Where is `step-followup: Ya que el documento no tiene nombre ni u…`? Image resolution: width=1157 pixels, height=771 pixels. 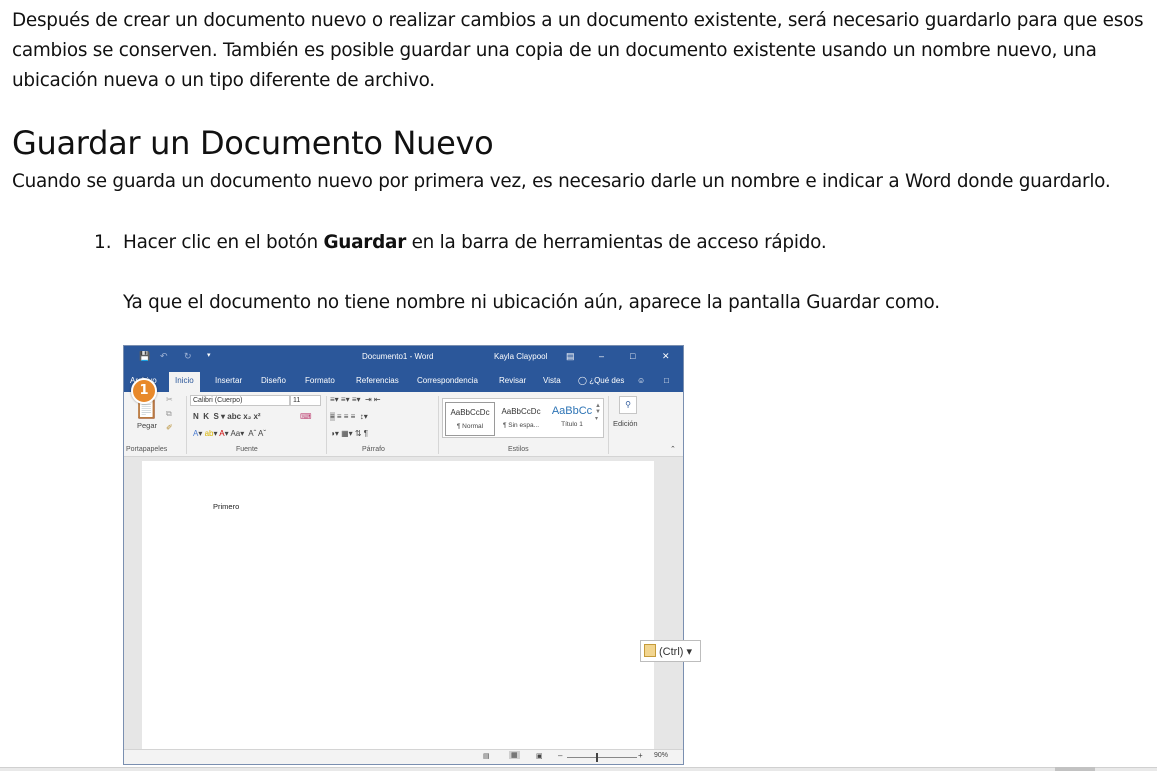
step-followup: Ya que el documento no tiene nombre ni u… is located at coordinates (531, 302).